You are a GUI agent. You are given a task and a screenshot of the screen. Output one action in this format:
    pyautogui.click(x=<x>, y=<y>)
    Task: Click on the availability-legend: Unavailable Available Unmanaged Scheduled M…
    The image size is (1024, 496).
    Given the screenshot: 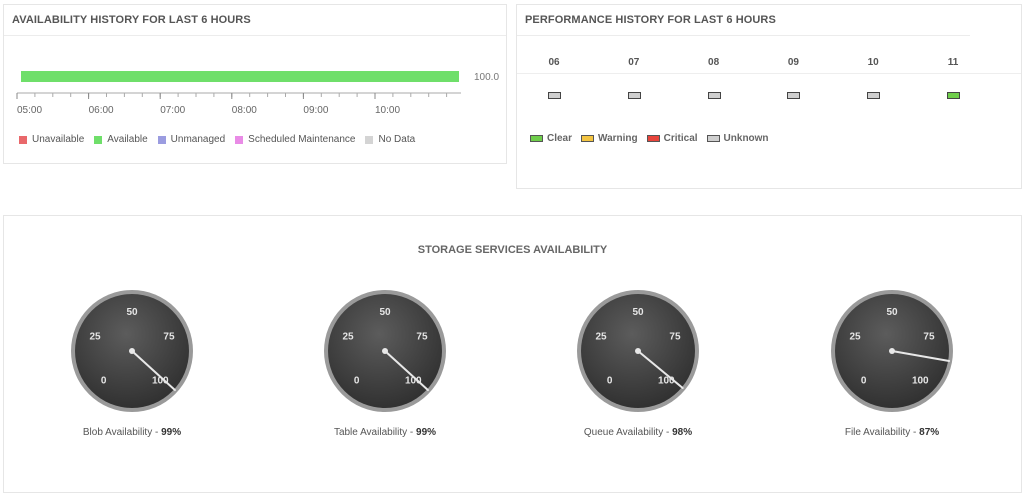 What is the action you would take?
    pyautogui.click(x=222, y=139)
    